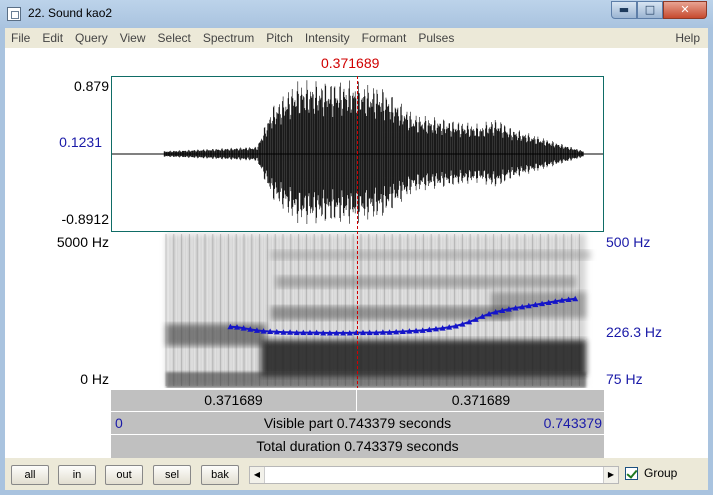 Image resolution: width=713 pixels, height=495 pixels. What do you see at coordinates (91, 86) in the screenshot?
I see `waveform-max-label: 0.879` at bounding box center [91, 86].